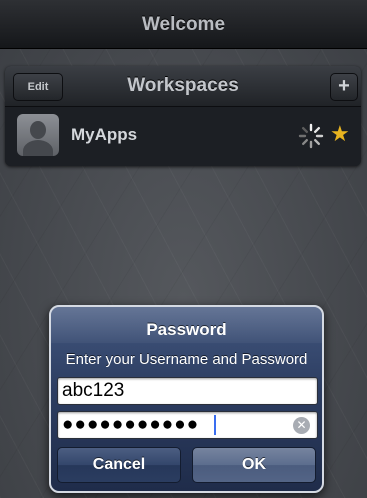 The image size is (367, 498). I want to click on dialog-message: Enter your Username and Password, so click(186, 359).